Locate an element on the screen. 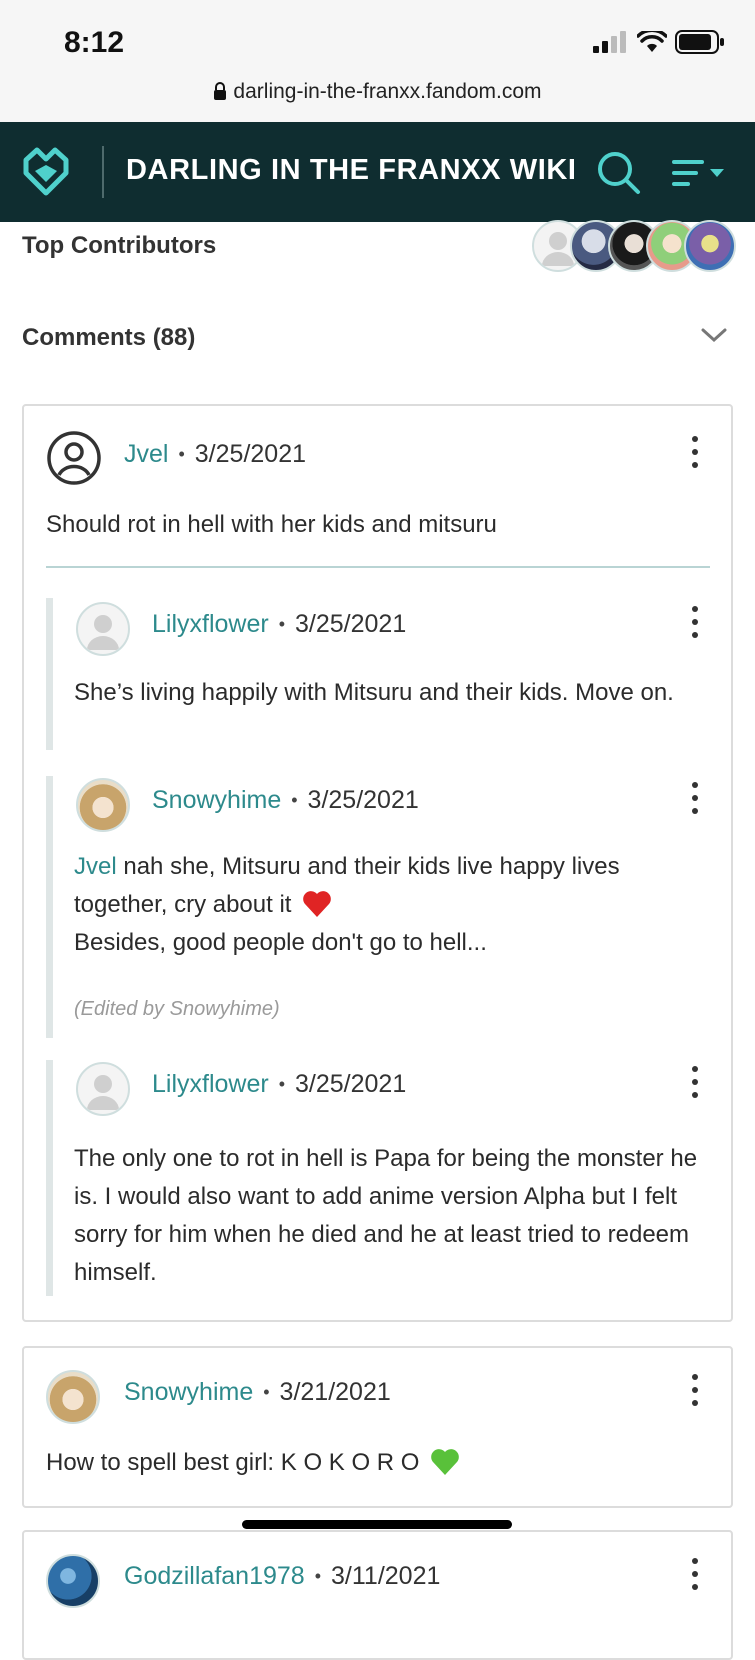 This screenshot has width=755, height=1660. wiki-header: DARLING IN THE FRANXX WIKI is located at coordinates (377, 172).